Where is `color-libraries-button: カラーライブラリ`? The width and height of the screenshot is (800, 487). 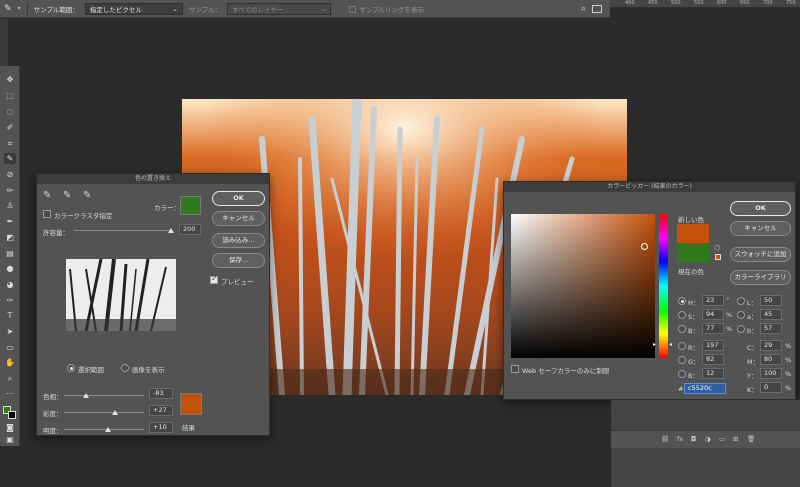
color-libraries-button: カラーライブラリ is located at coordinates (760, 277).